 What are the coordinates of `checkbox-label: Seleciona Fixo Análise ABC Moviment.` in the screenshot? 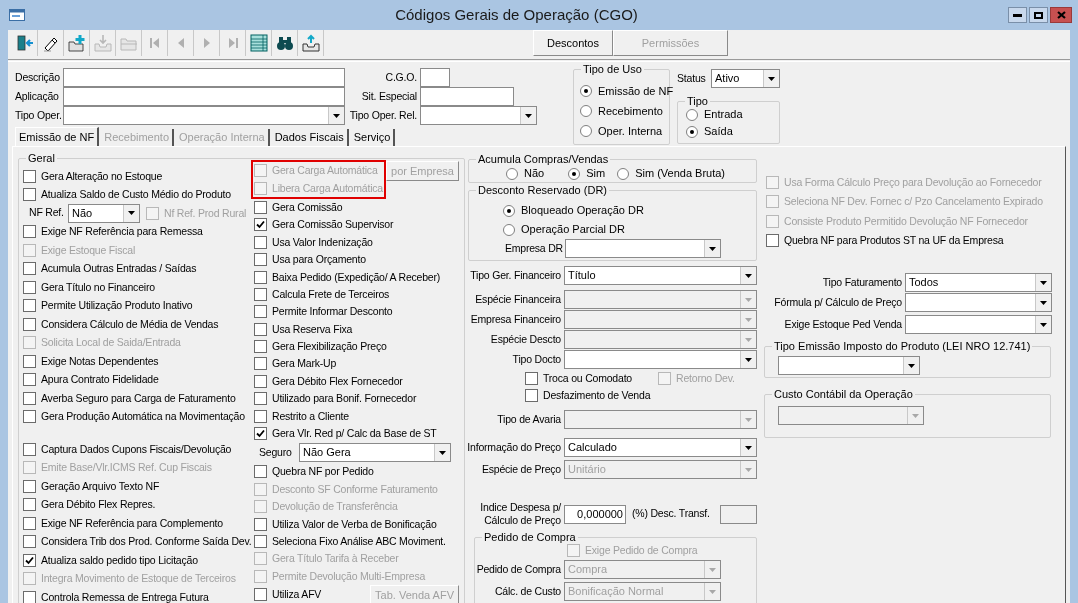 It's located at (359, 541).